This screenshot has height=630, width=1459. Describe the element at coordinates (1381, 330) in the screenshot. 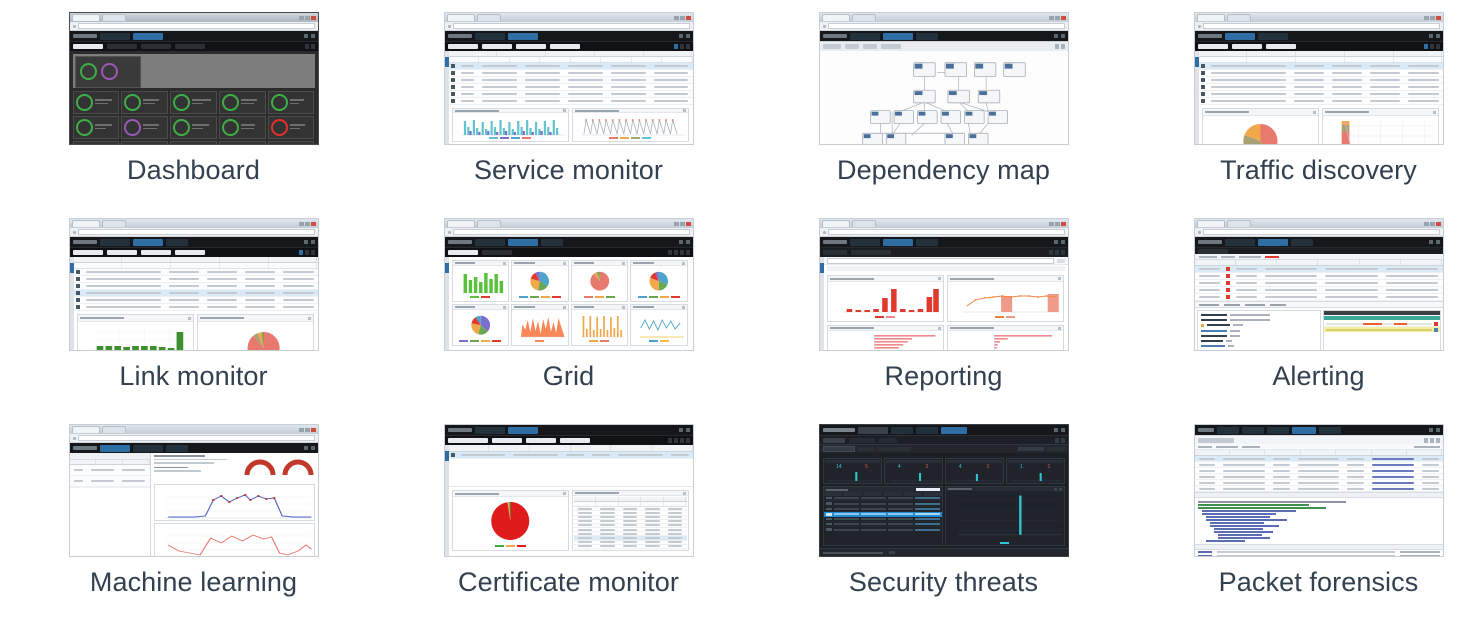

I see `alert-timeline-pane` at that location.